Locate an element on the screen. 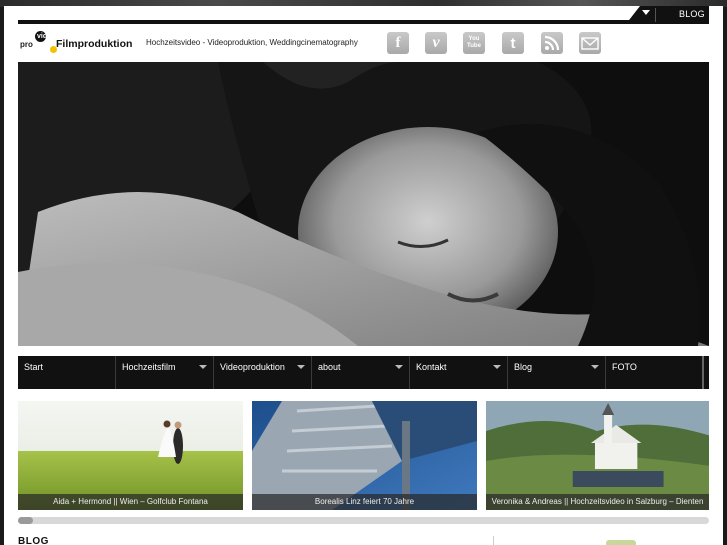  mail-icon-shape is located at coordinates (590, 43).